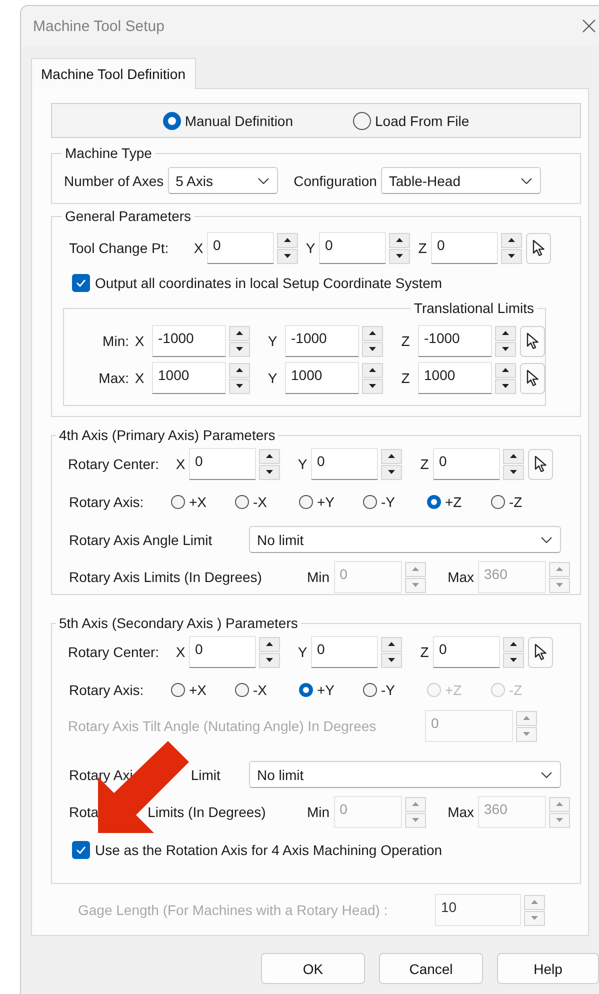  What do you see at coordinates (268, 283) in the screenshot?
I see `checkbox-label: Output all coordinates in local Setup Coordinate System` at bounding box center [268, 283].